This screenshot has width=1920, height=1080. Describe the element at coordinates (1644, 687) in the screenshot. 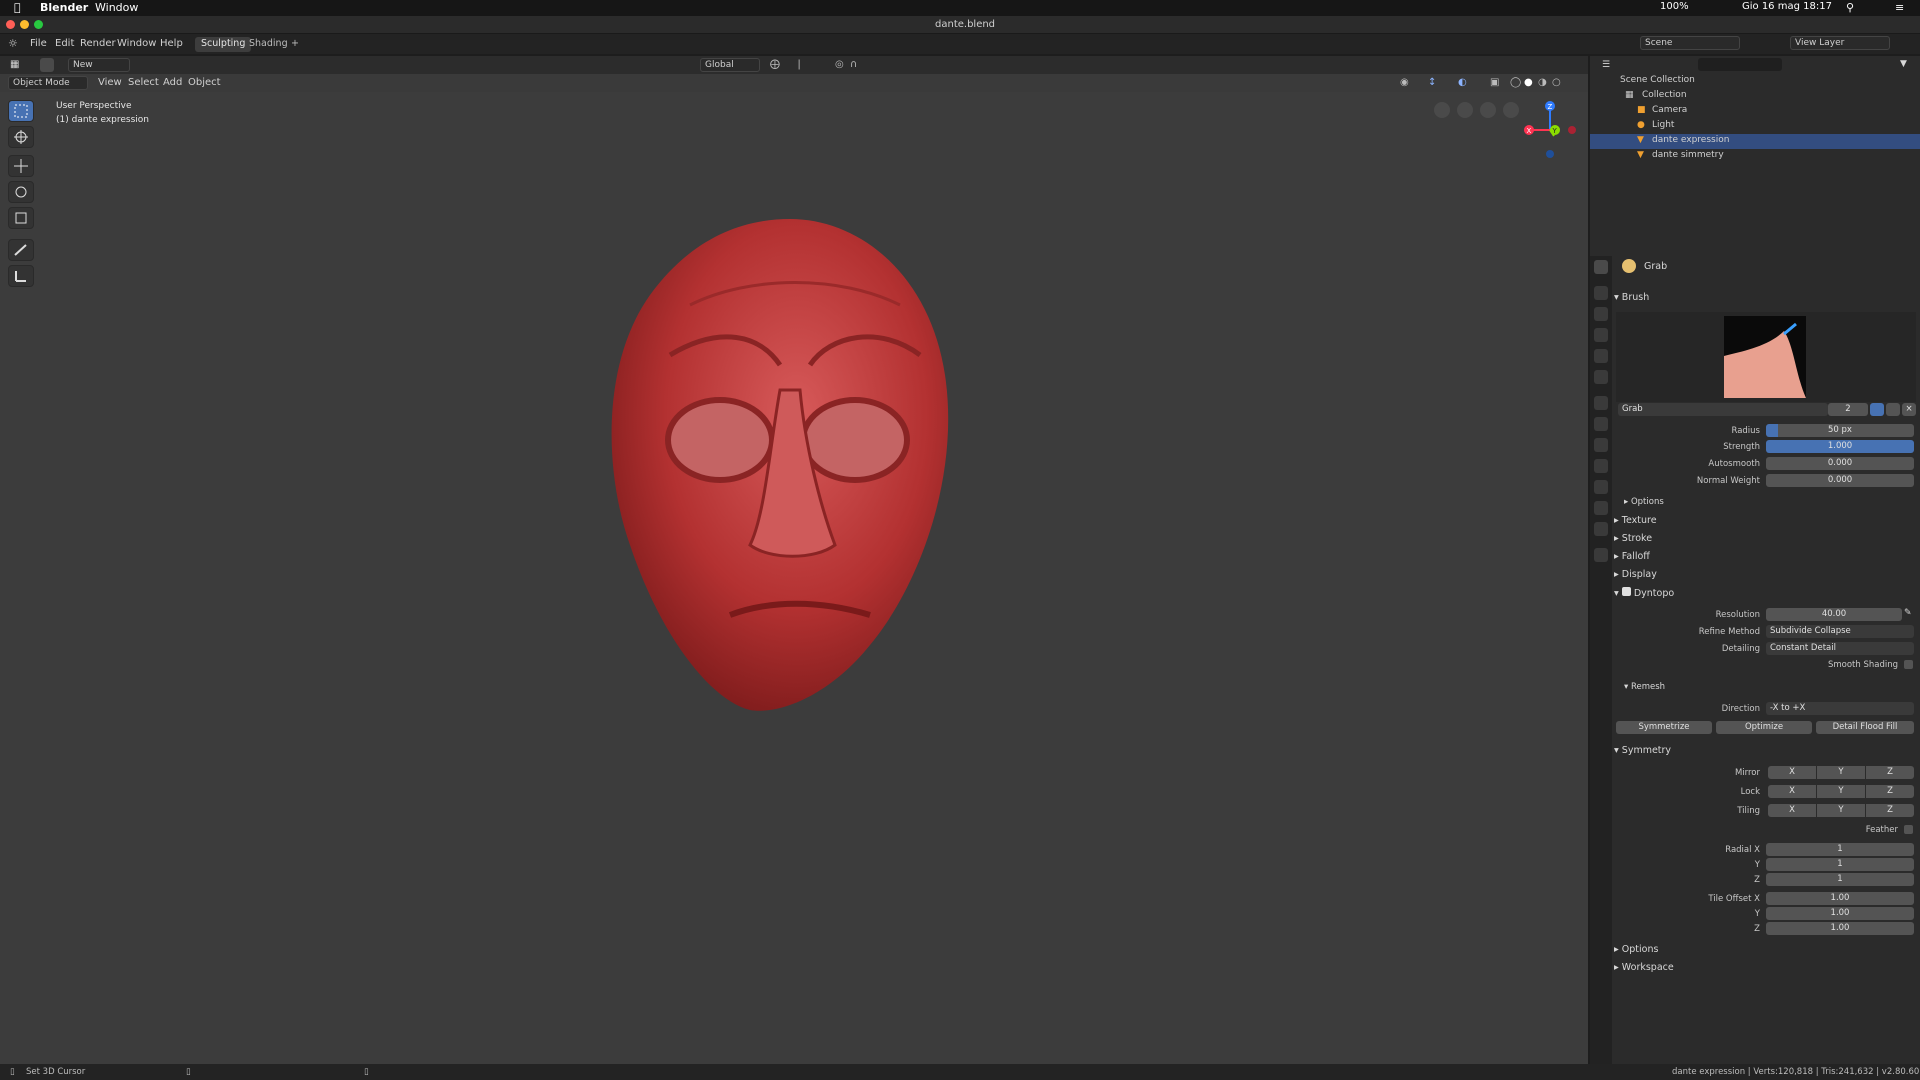

I see `remesh-subpanel: ▾ Remesh` at that location.